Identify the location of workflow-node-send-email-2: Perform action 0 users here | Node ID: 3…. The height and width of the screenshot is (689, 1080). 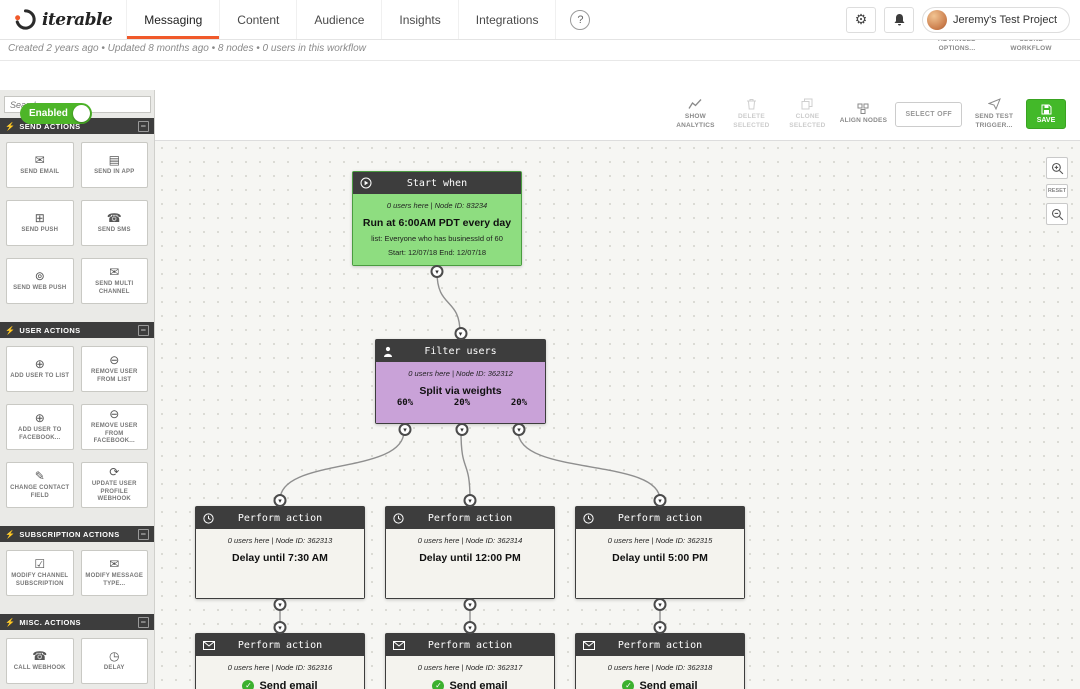
(470, 655).